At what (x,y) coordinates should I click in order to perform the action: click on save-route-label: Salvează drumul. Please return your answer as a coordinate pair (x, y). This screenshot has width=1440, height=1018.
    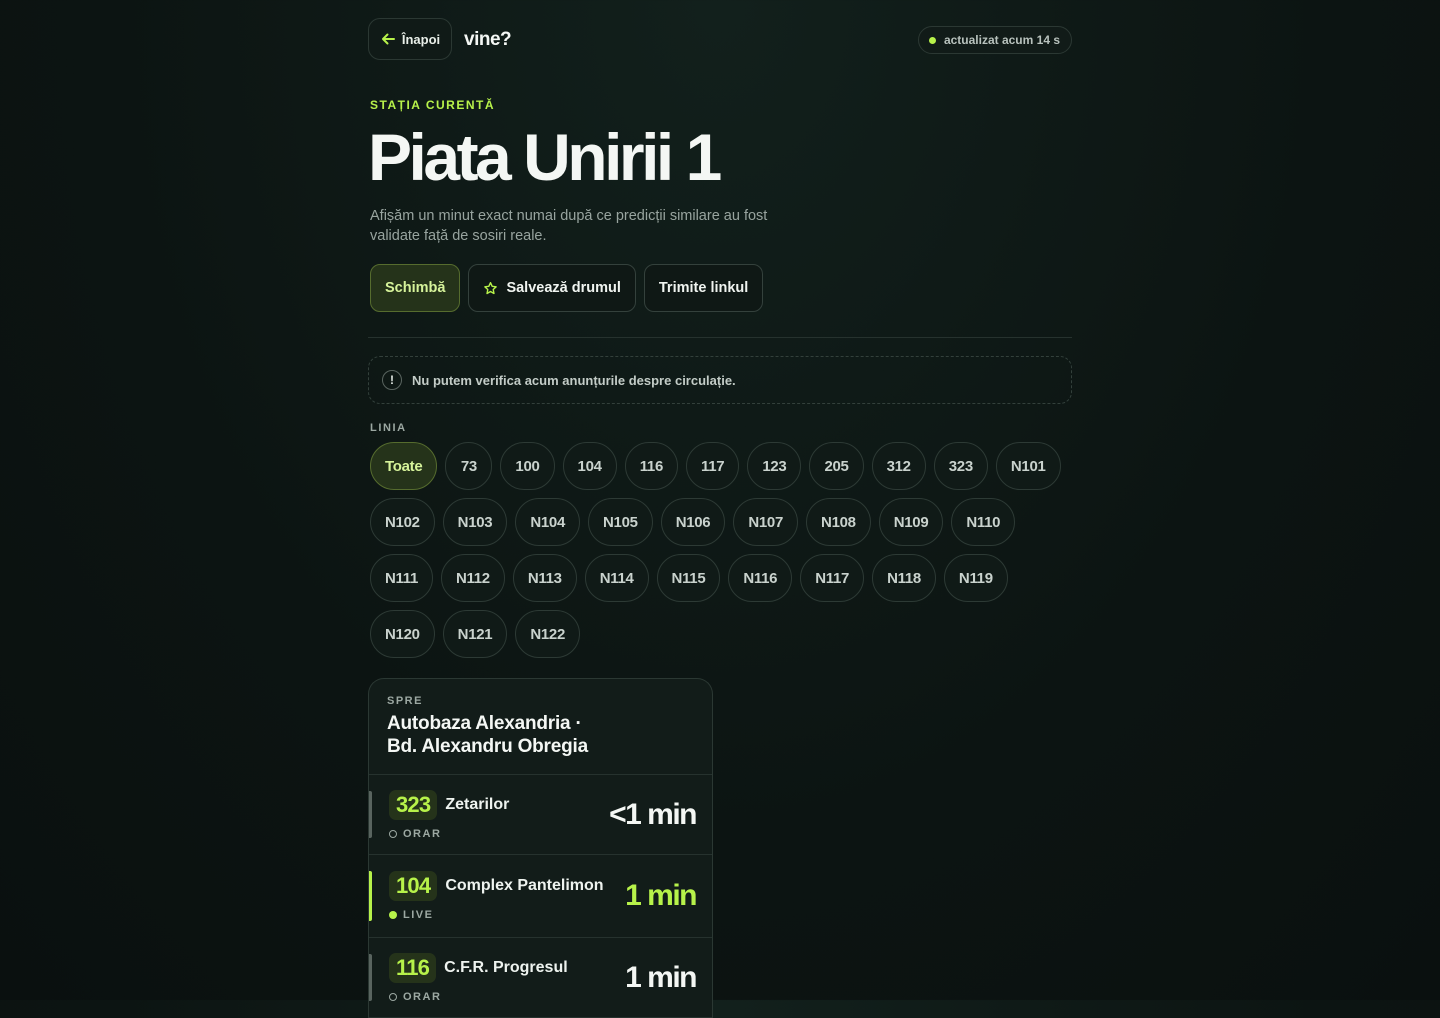
    Looking at the image, I should click on (563, 288).